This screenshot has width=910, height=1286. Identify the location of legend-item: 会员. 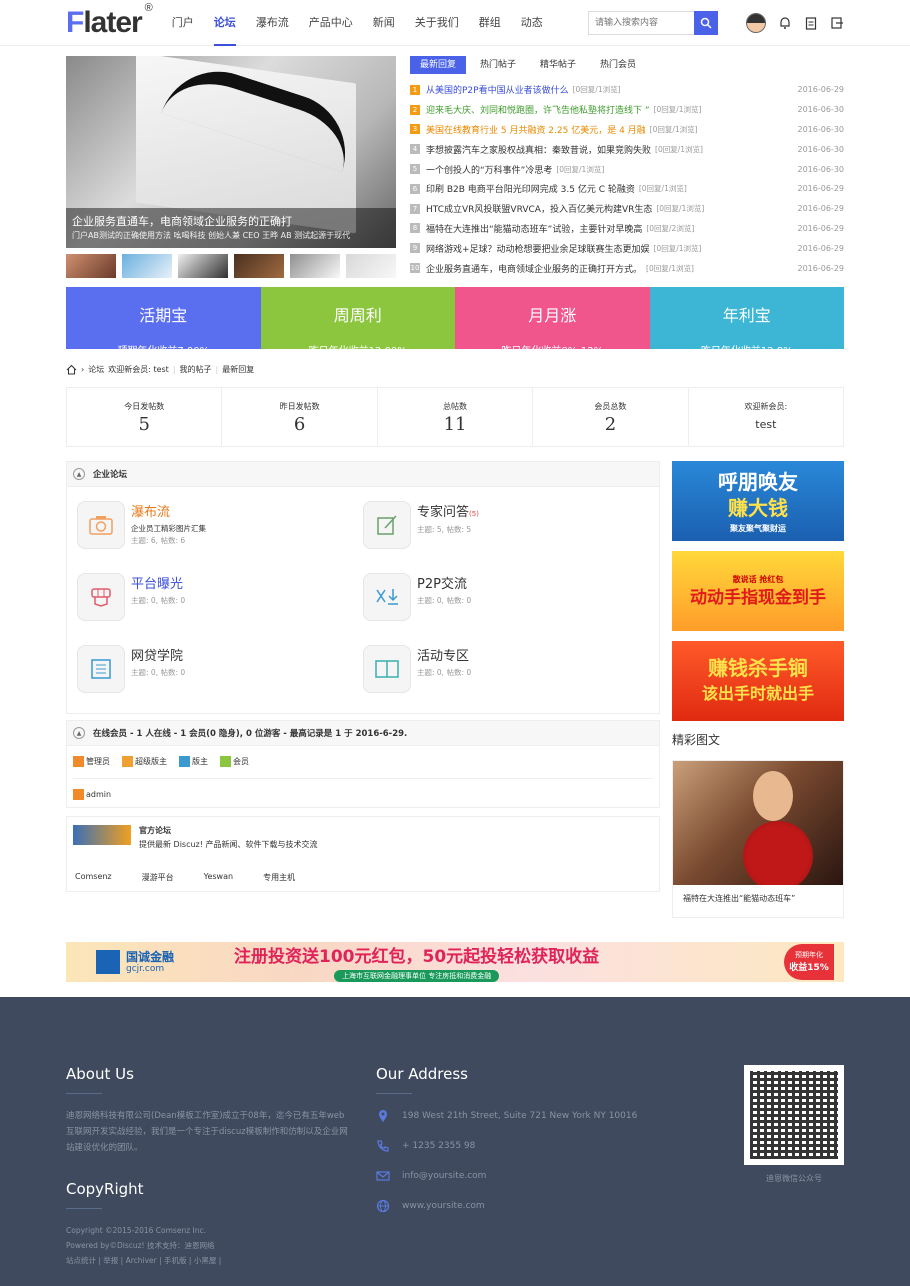
(234, 761).